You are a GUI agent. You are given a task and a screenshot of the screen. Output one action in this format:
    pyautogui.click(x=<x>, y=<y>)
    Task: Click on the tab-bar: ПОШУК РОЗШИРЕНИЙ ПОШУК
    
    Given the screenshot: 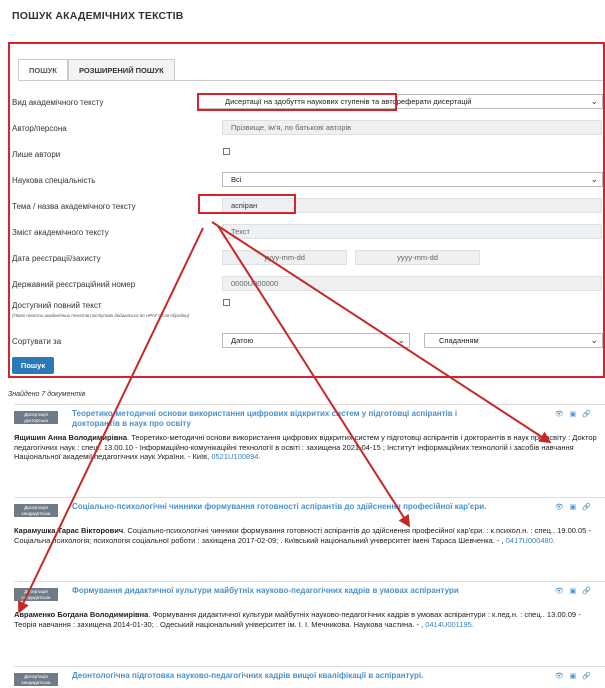 What is the action you would take?
    pyautogui.click(x=96, y=70)
    